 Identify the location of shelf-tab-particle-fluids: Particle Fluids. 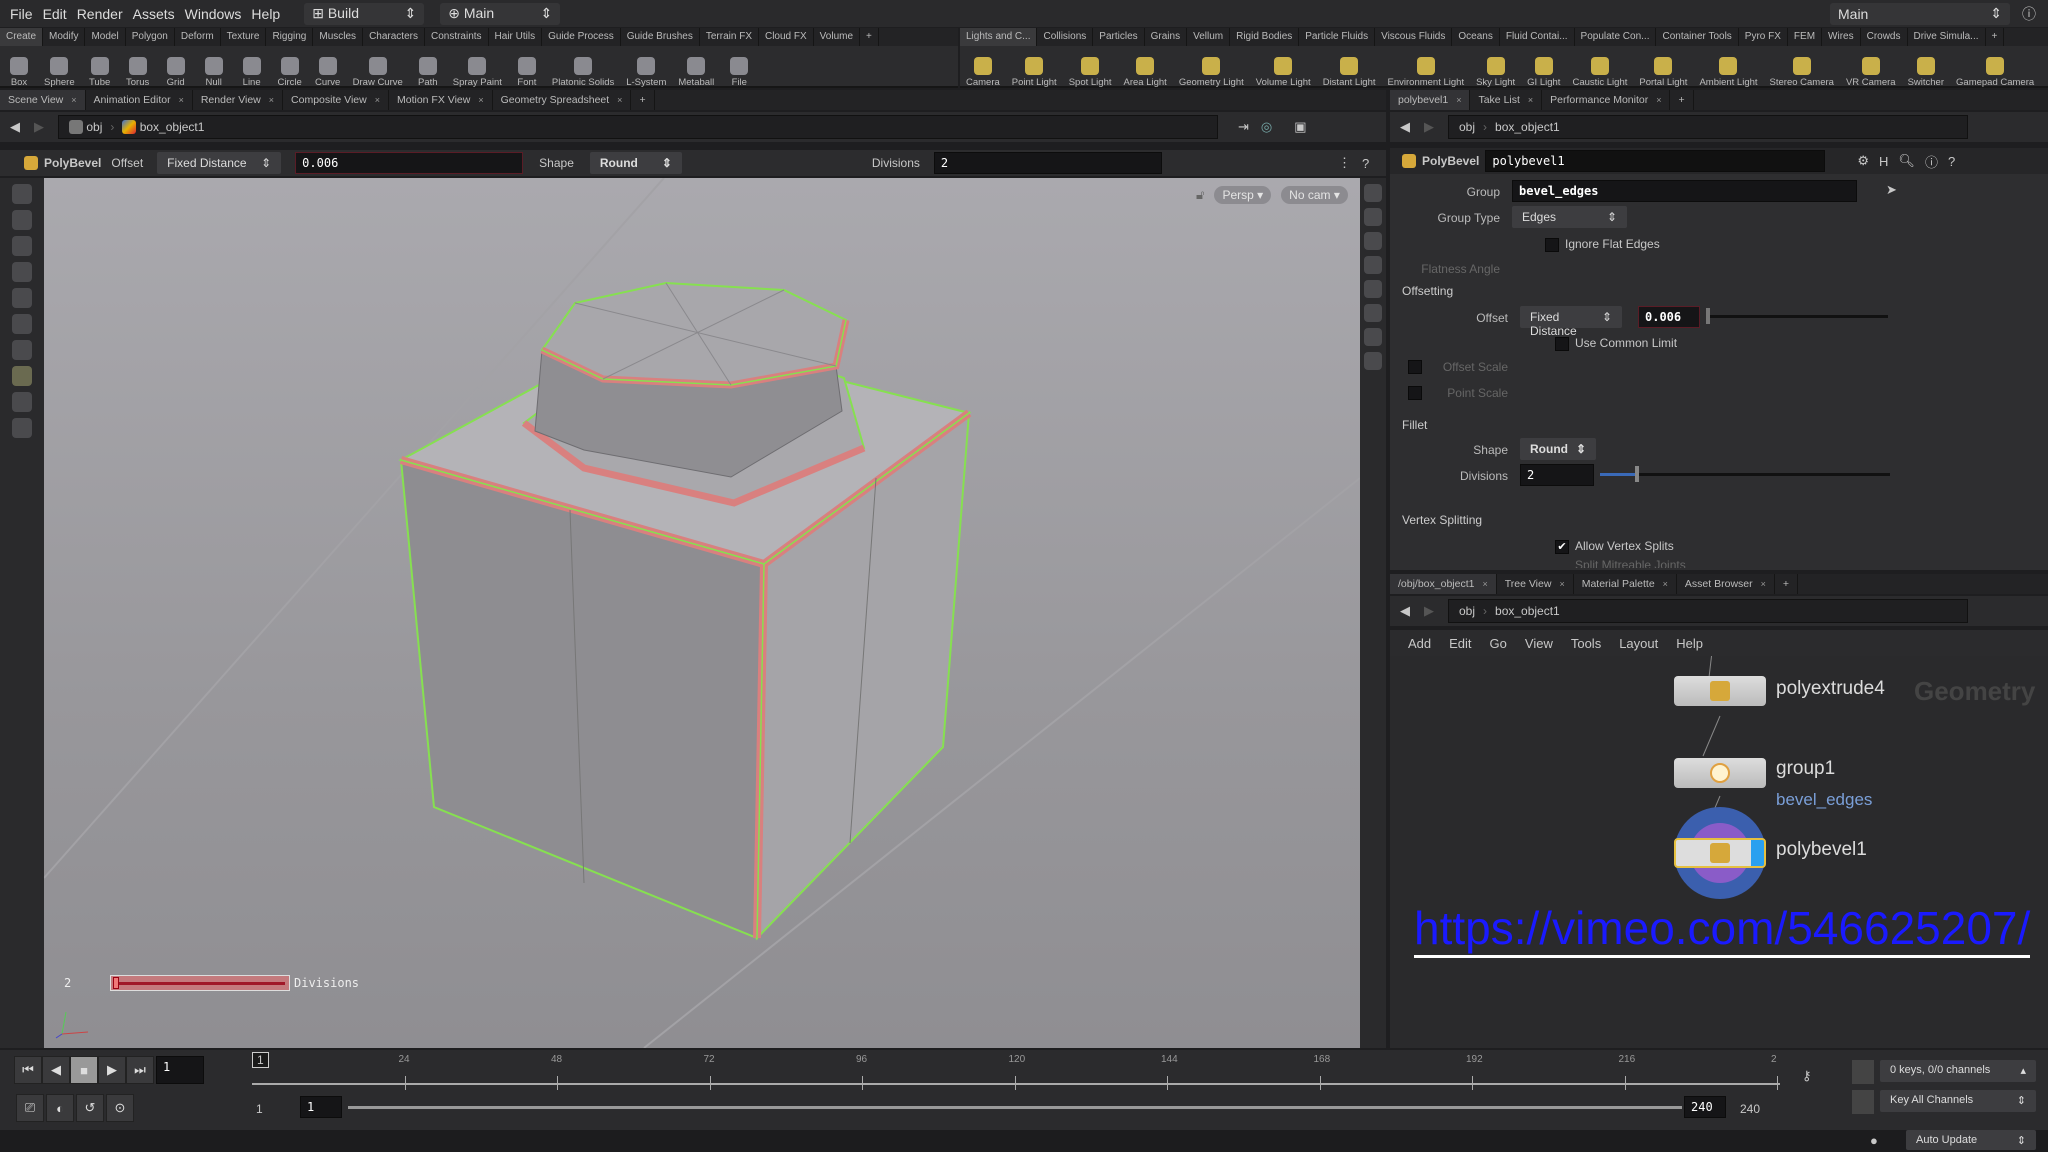
(1337, 37).